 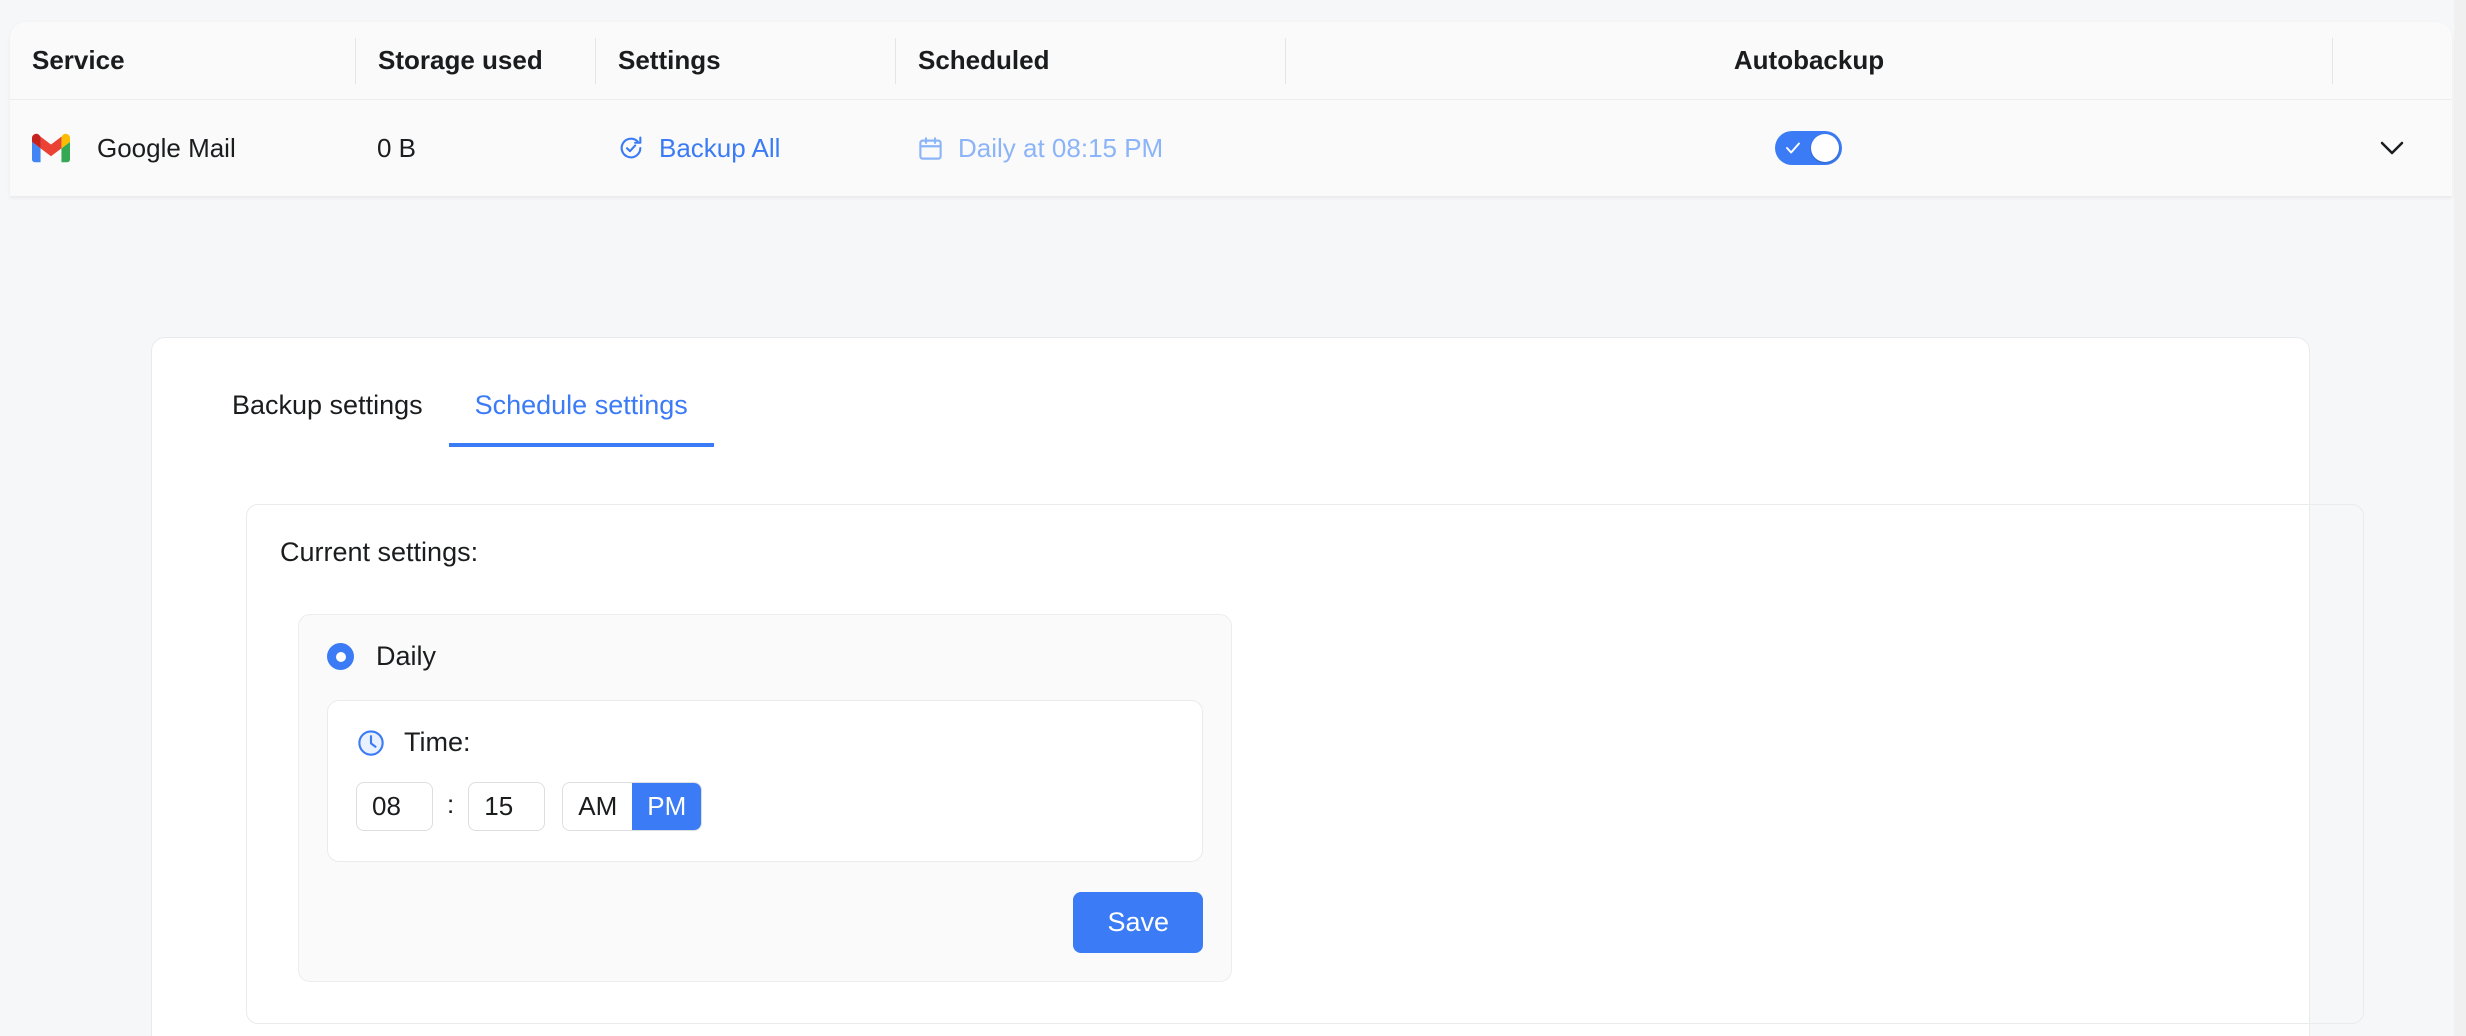 I want to click on backup-all-button: Backup All, so click(x=745, y=148).